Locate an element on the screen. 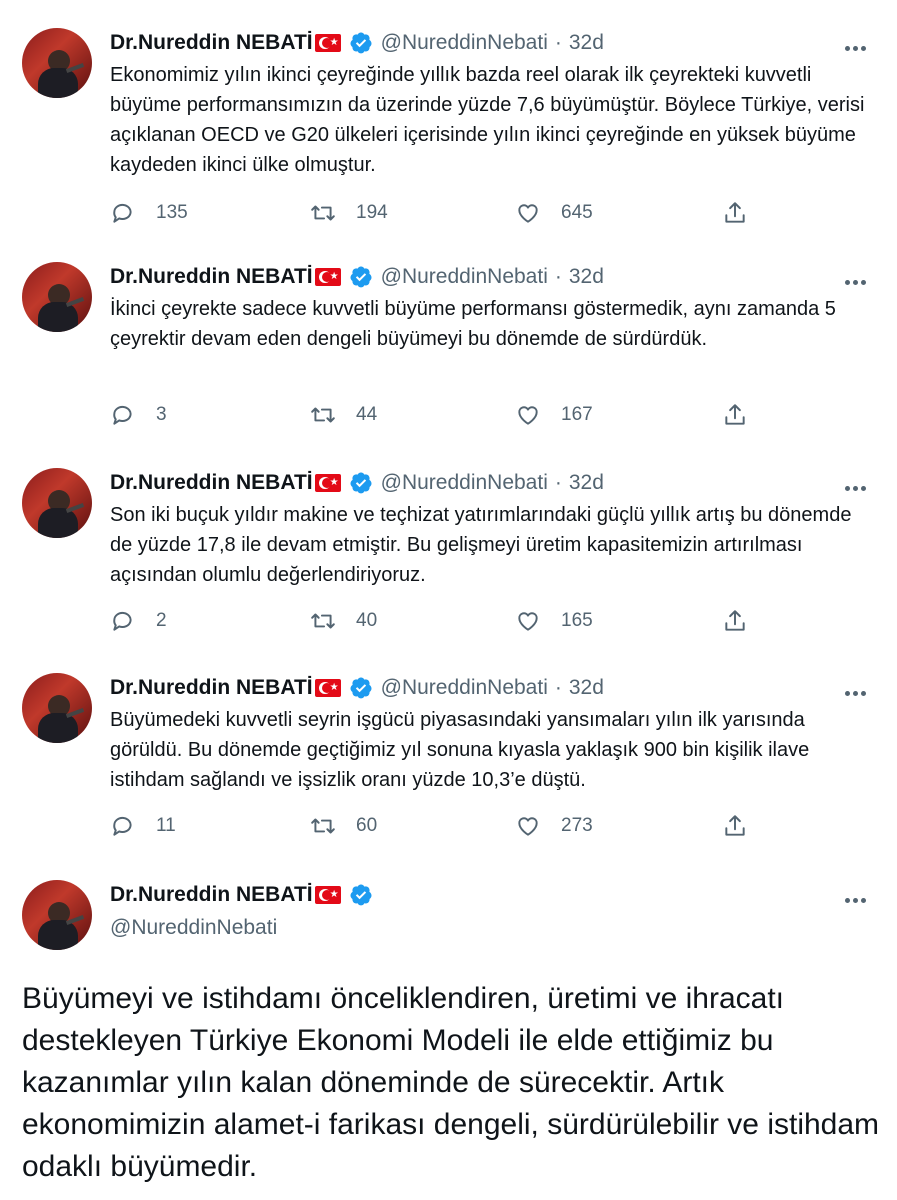 The height and width of the screenshot is (1200, 897). reply-count: 2 is located at coordinates (161, 620).